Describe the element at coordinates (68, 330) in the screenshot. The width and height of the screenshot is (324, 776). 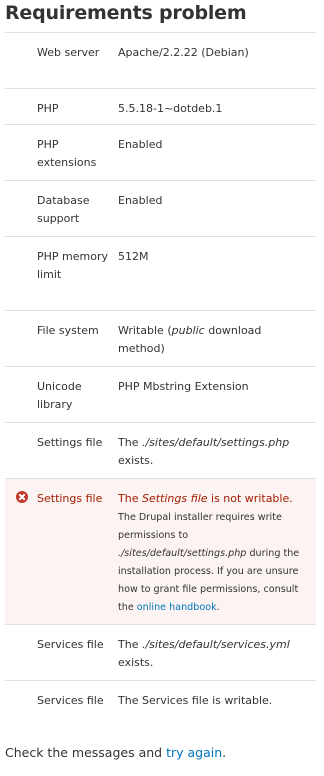
I see `req-label: File system` at that location.